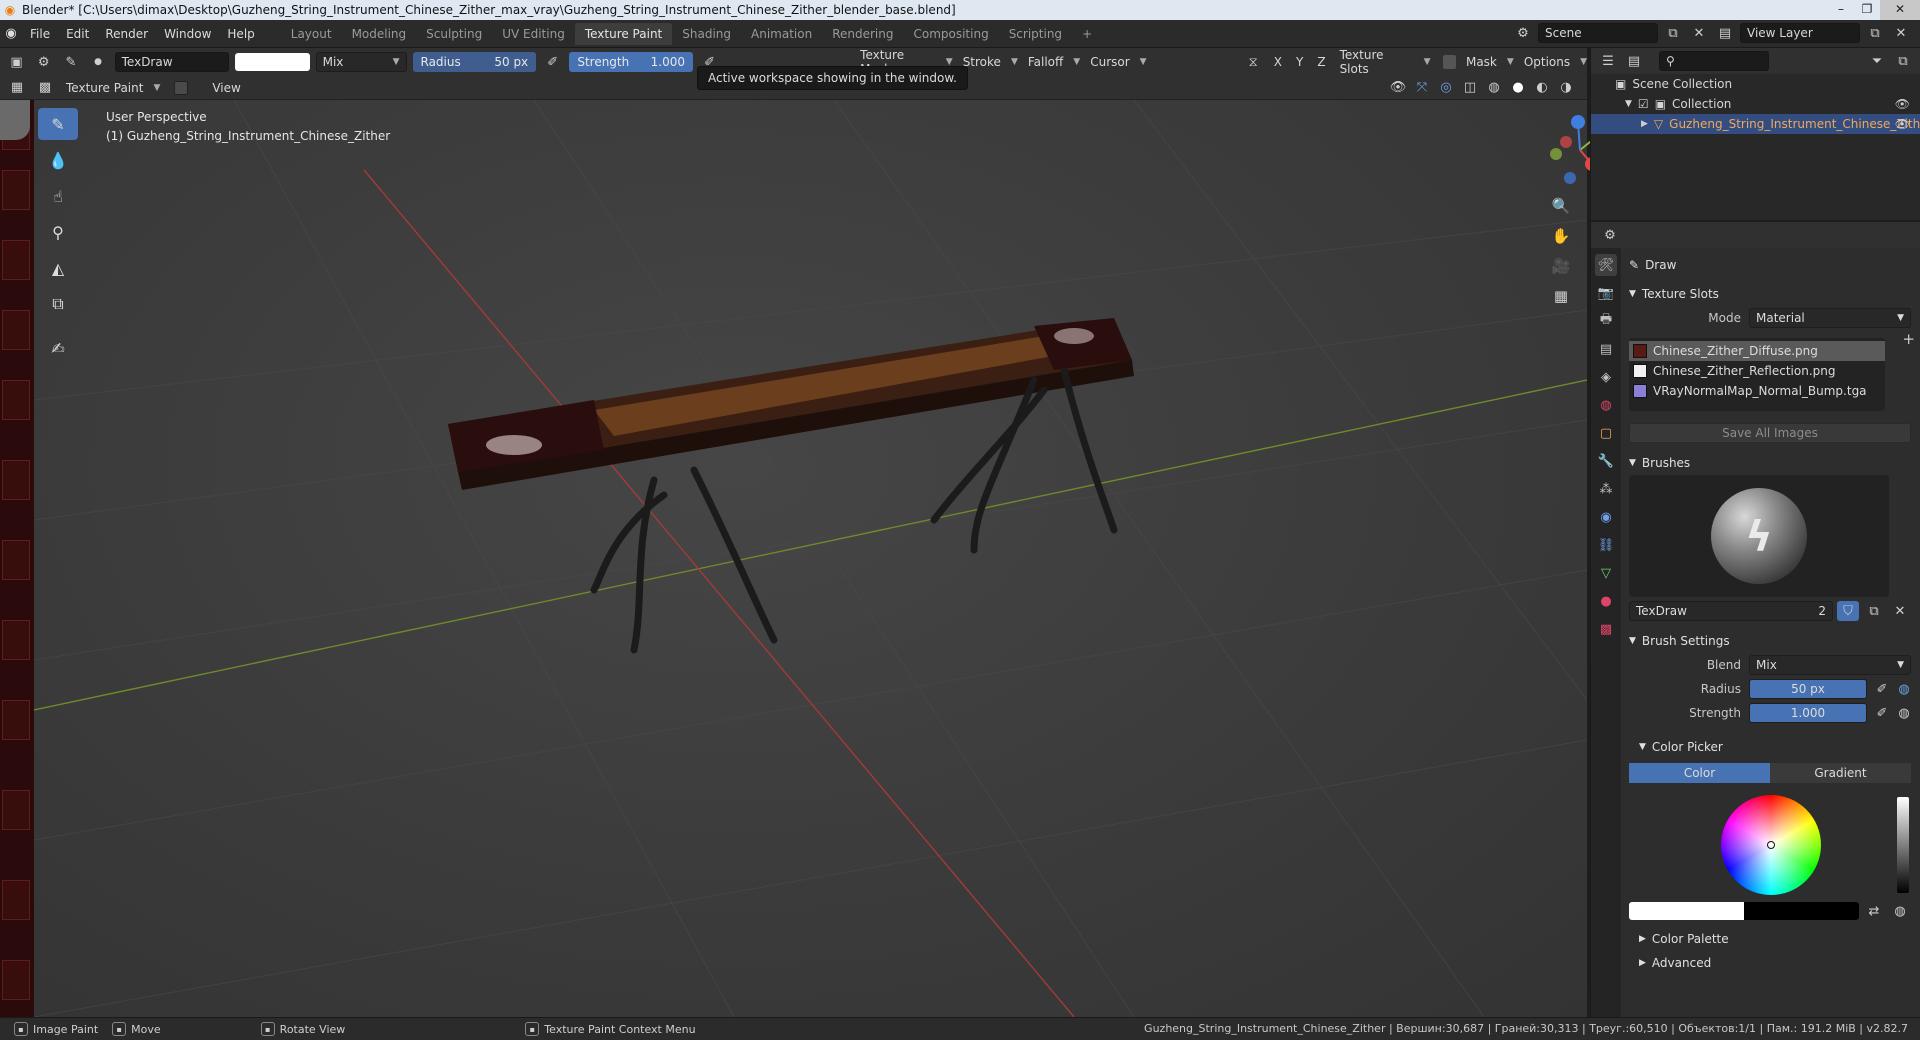 The height and width of the screenshot is (1040, 1920). I want to click on strength-pressure-icon: ✐, so click(1882, 713).